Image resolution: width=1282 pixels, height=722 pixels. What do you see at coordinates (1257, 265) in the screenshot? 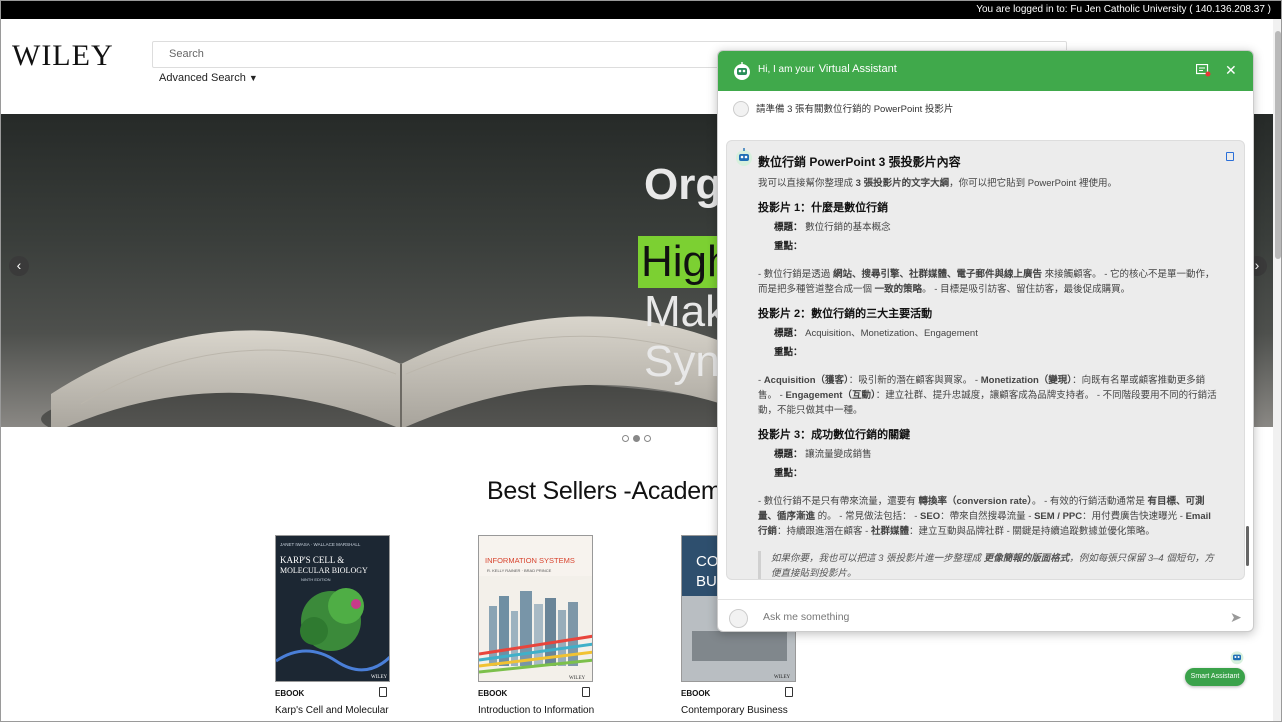
I see `chevron-right-icon: ›` at bounding box center [1257, 265].